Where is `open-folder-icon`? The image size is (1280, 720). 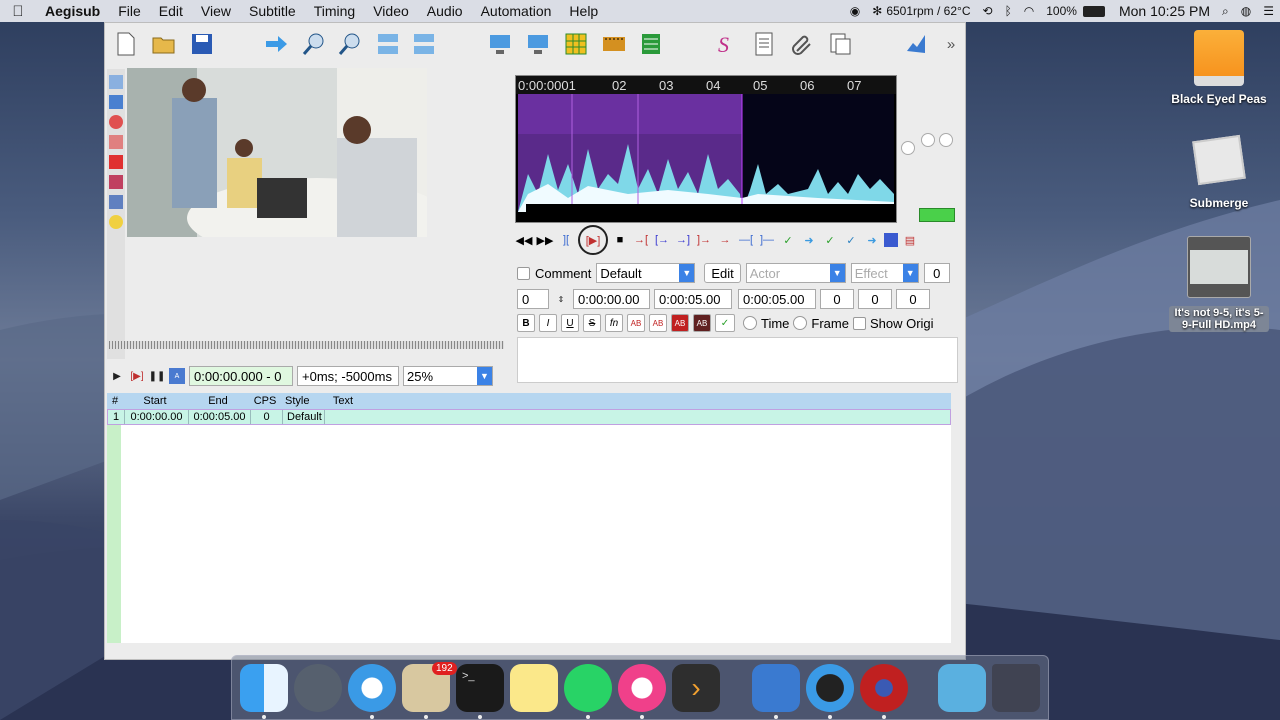
open-folder-icon is located at coordinates (164, 44).